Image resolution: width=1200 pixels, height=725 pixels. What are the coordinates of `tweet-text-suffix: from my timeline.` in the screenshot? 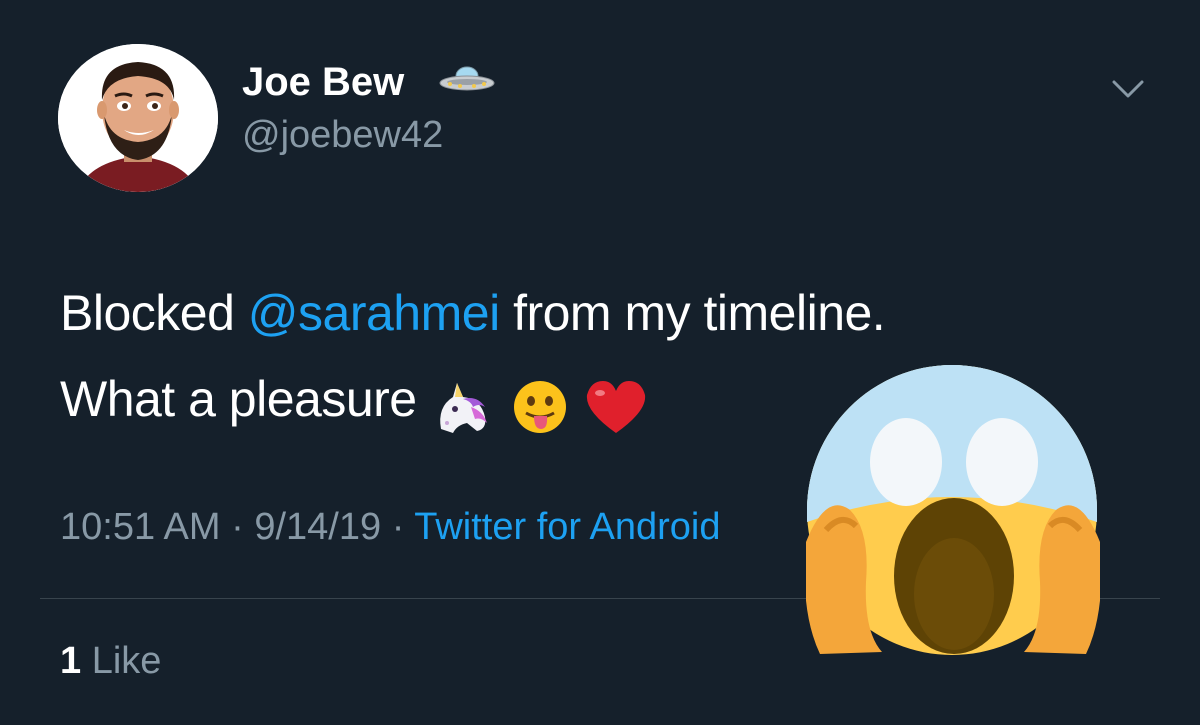 It's located at (692, 313).